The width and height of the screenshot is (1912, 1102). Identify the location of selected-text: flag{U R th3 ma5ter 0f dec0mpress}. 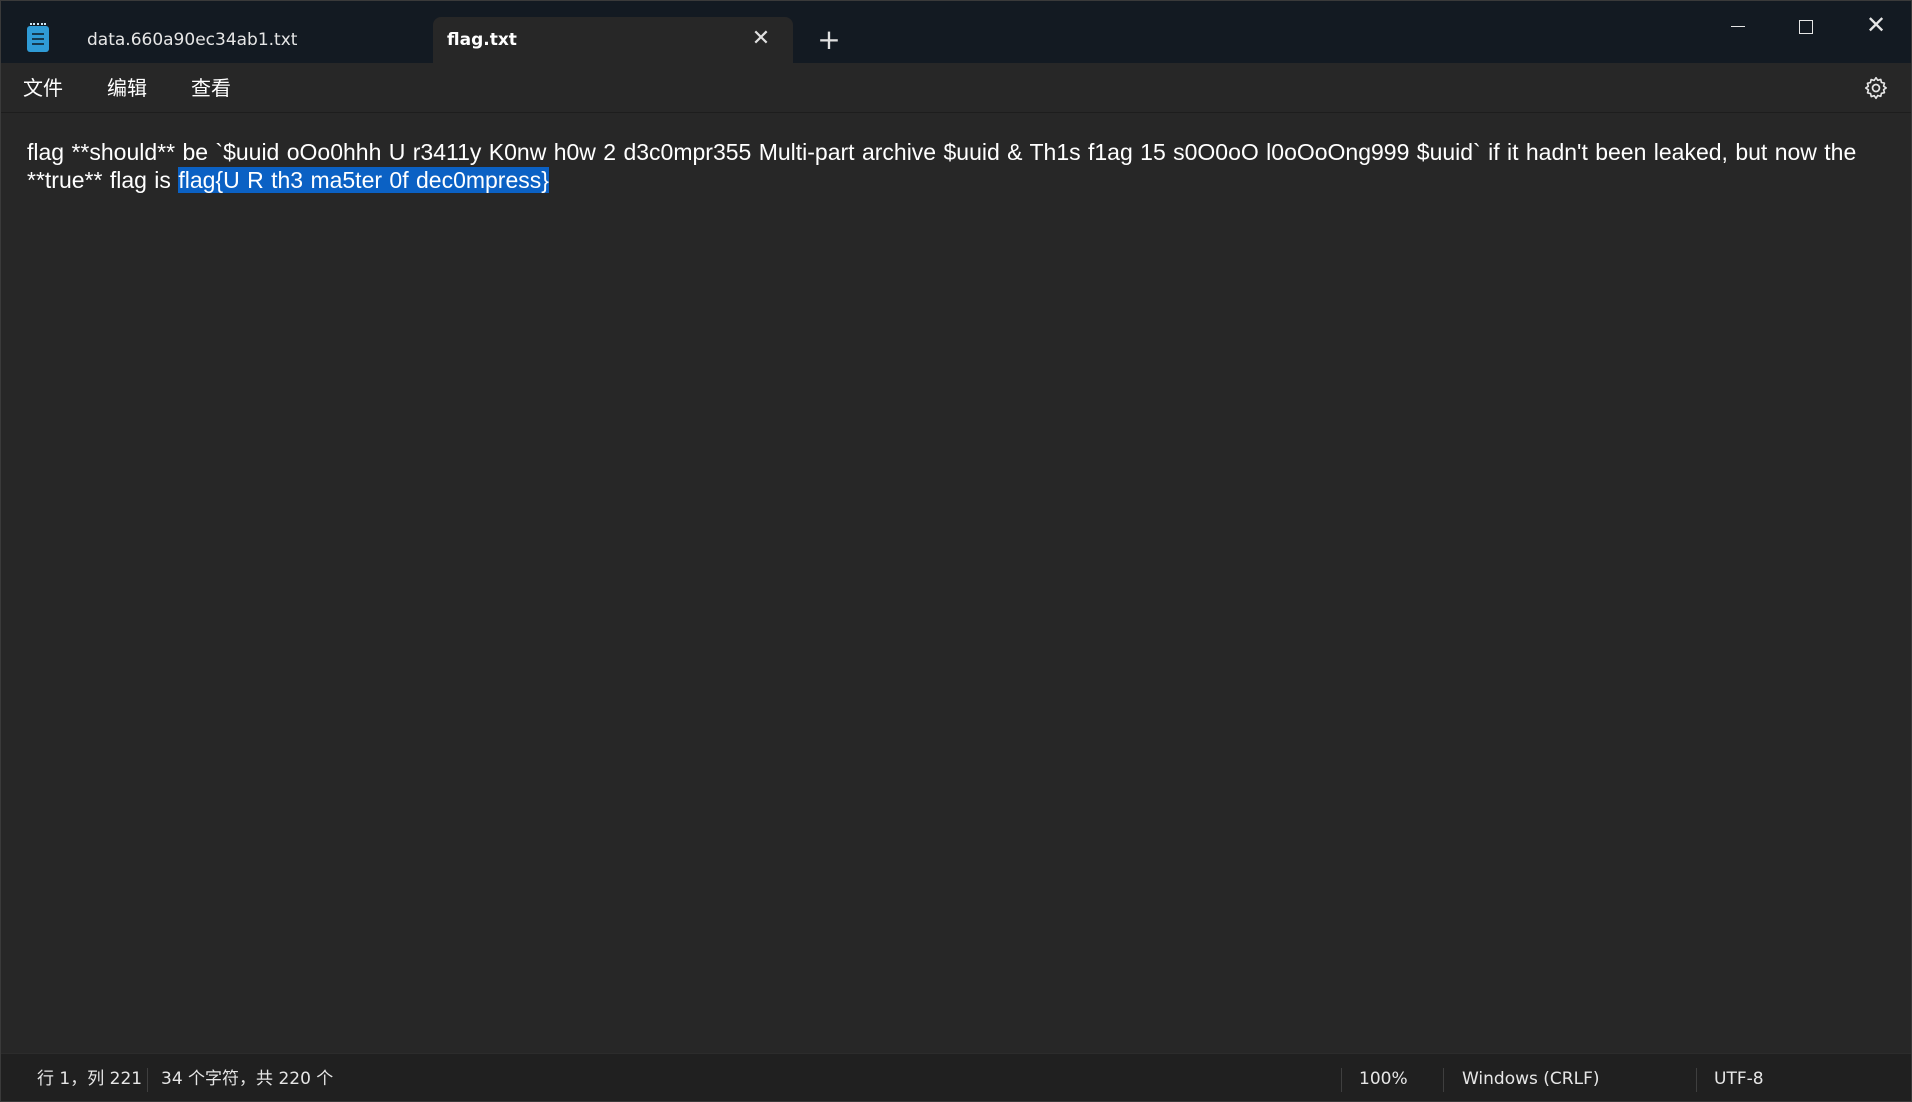
(363, 180).